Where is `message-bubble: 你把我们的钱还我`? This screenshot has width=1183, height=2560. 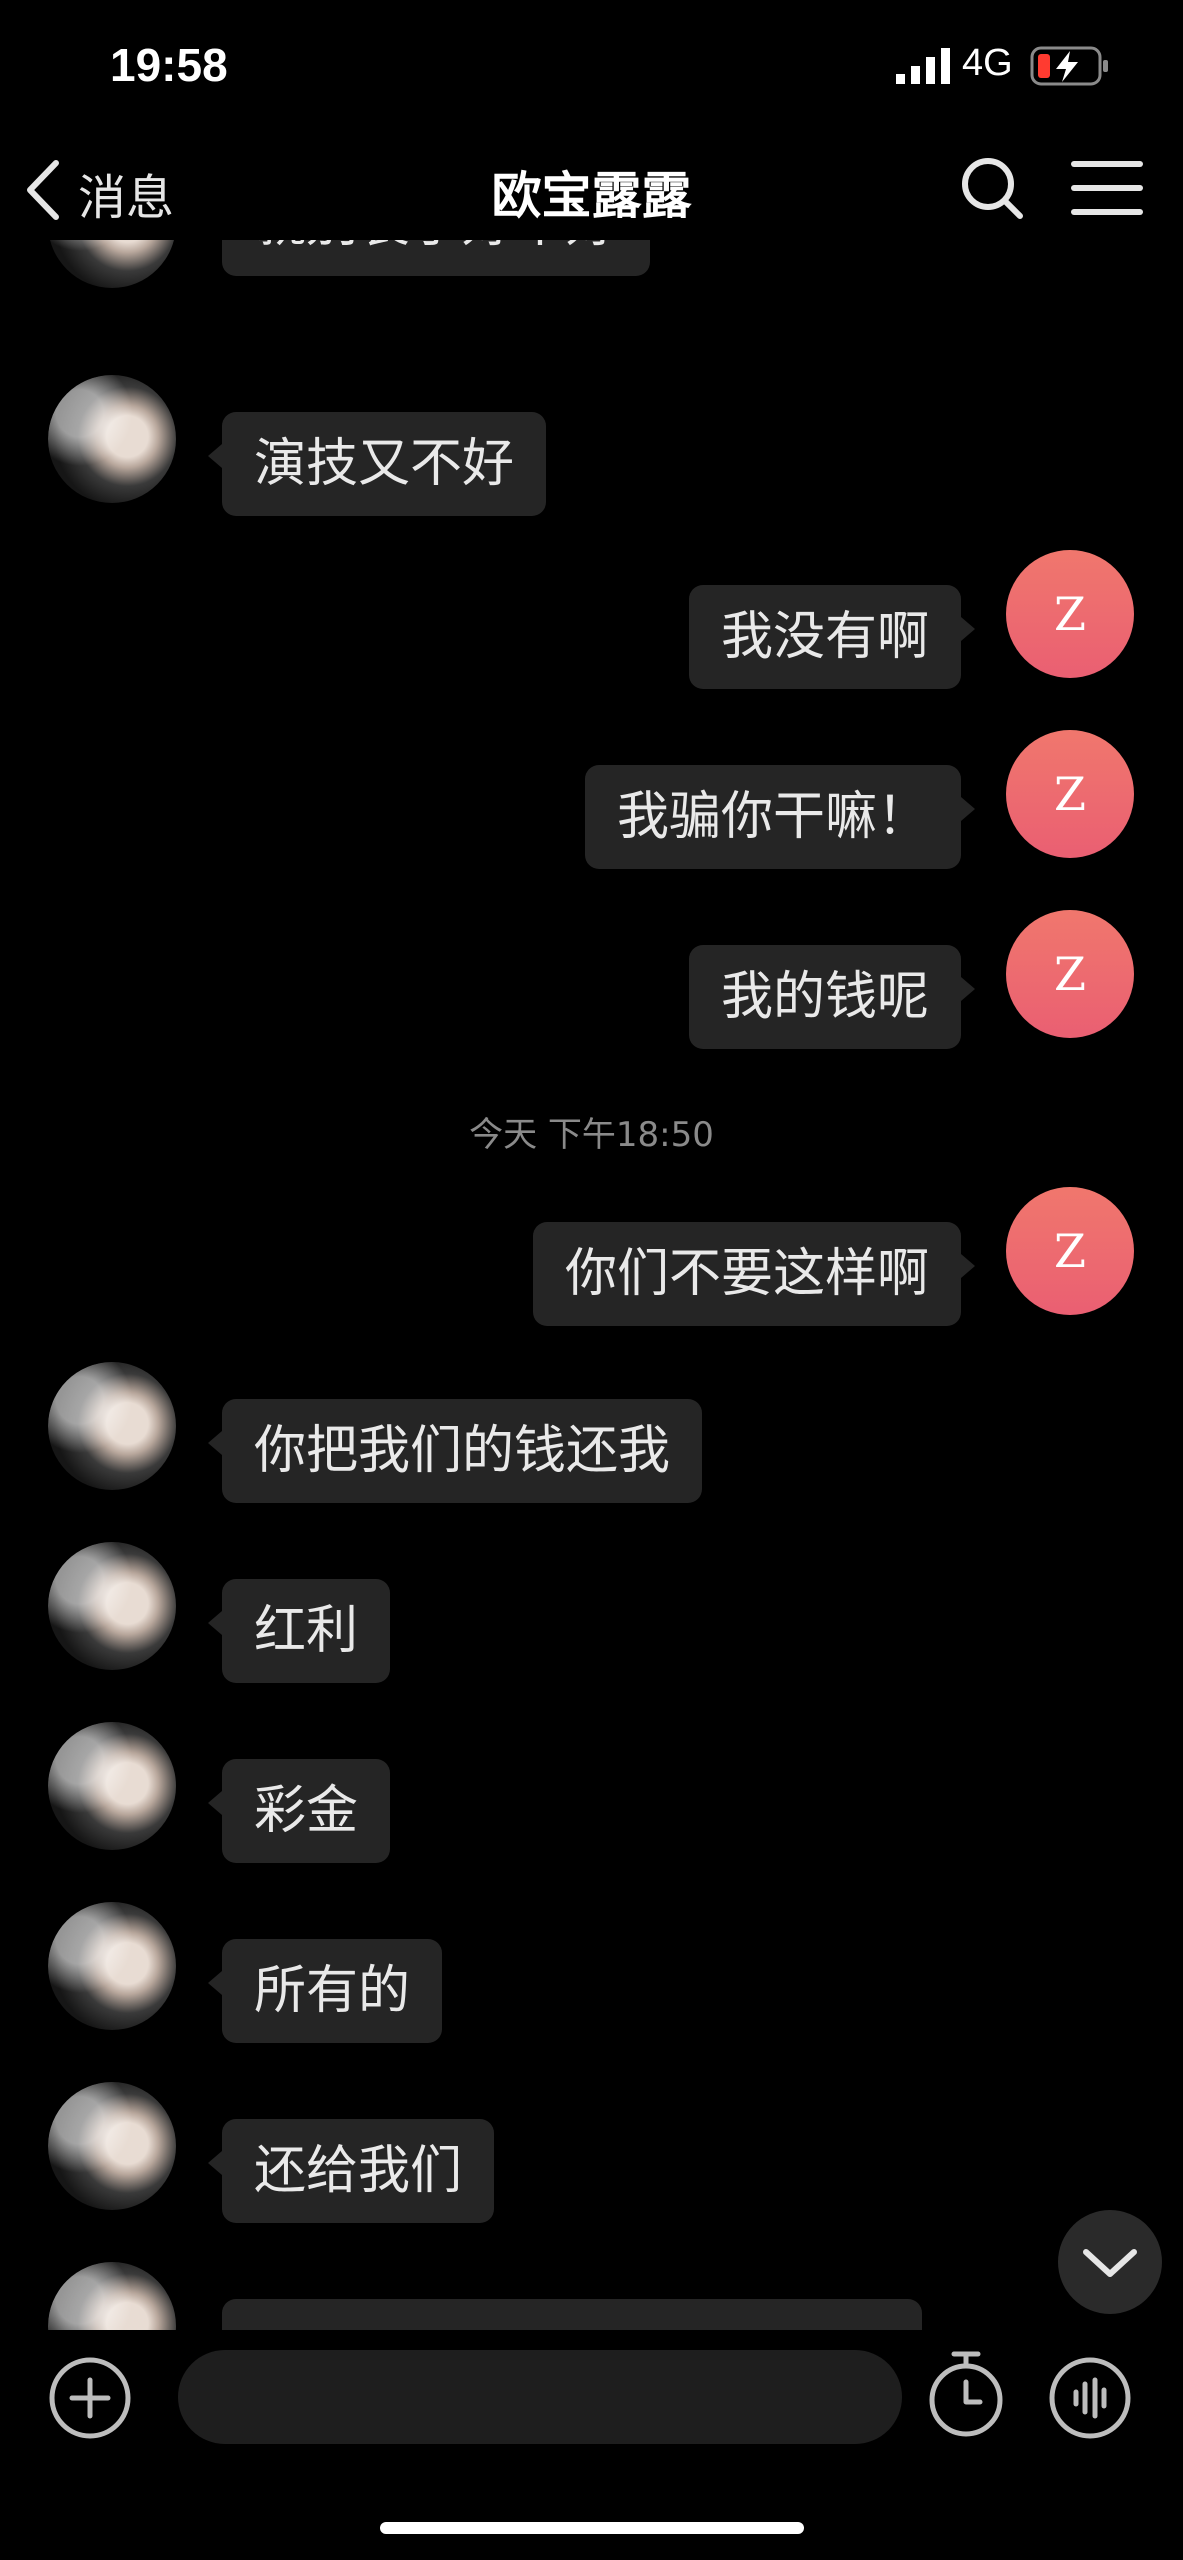
message-bubble: 你把我们的钱还我 is located at coordinates (455, 1451).